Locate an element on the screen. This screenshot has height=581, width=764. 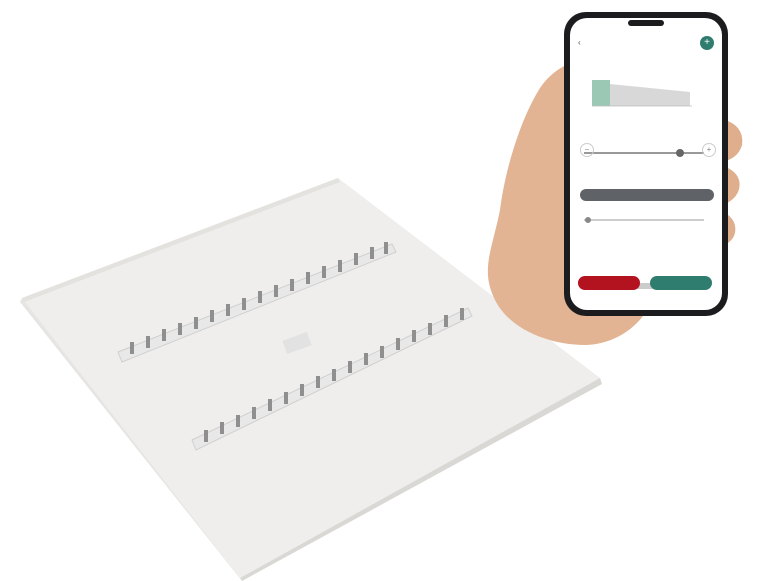
save-button is located at coordinates (681, 283).